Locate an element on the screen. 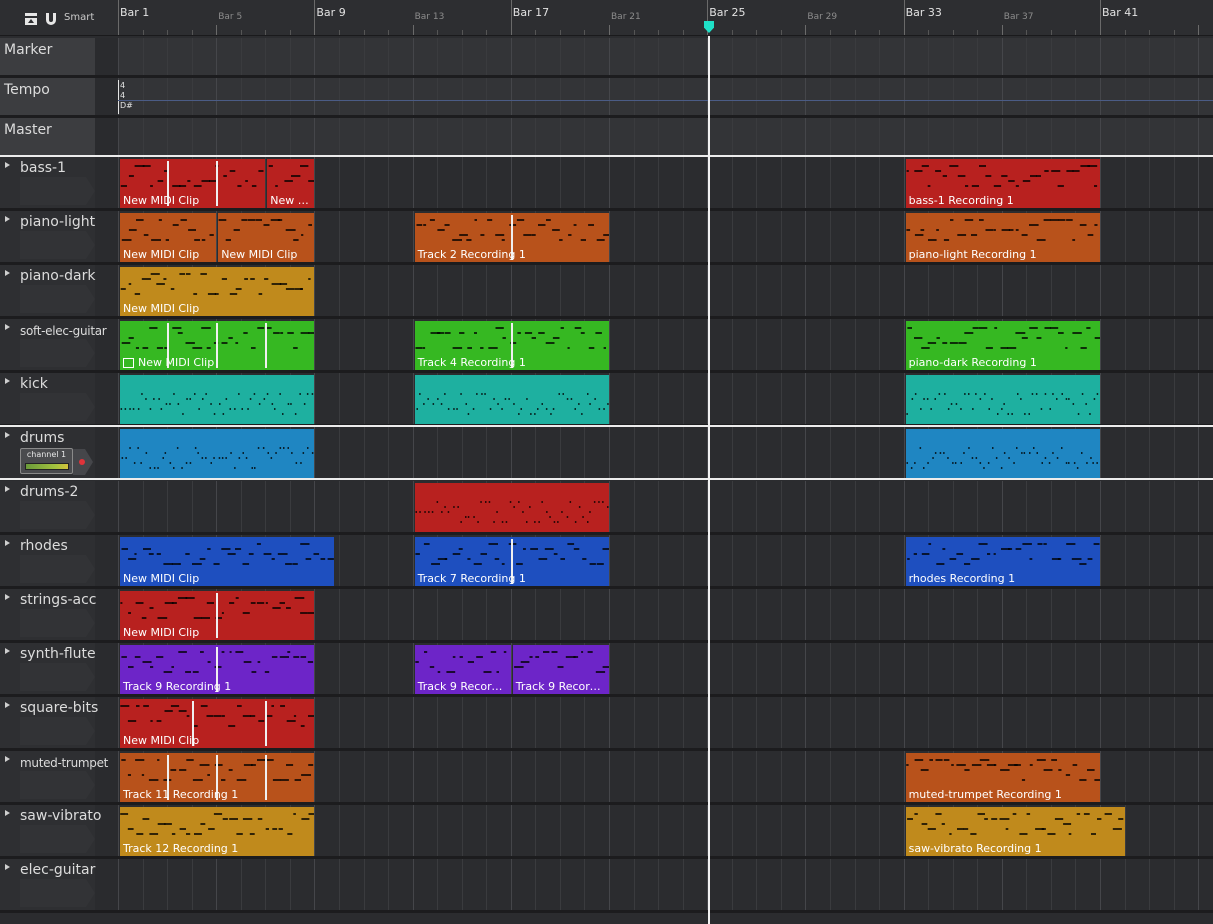 The height and width of the screenshot is (924, 1213). midi-clip: Track 7 Recording 1 is located at coordinates (511, 561).